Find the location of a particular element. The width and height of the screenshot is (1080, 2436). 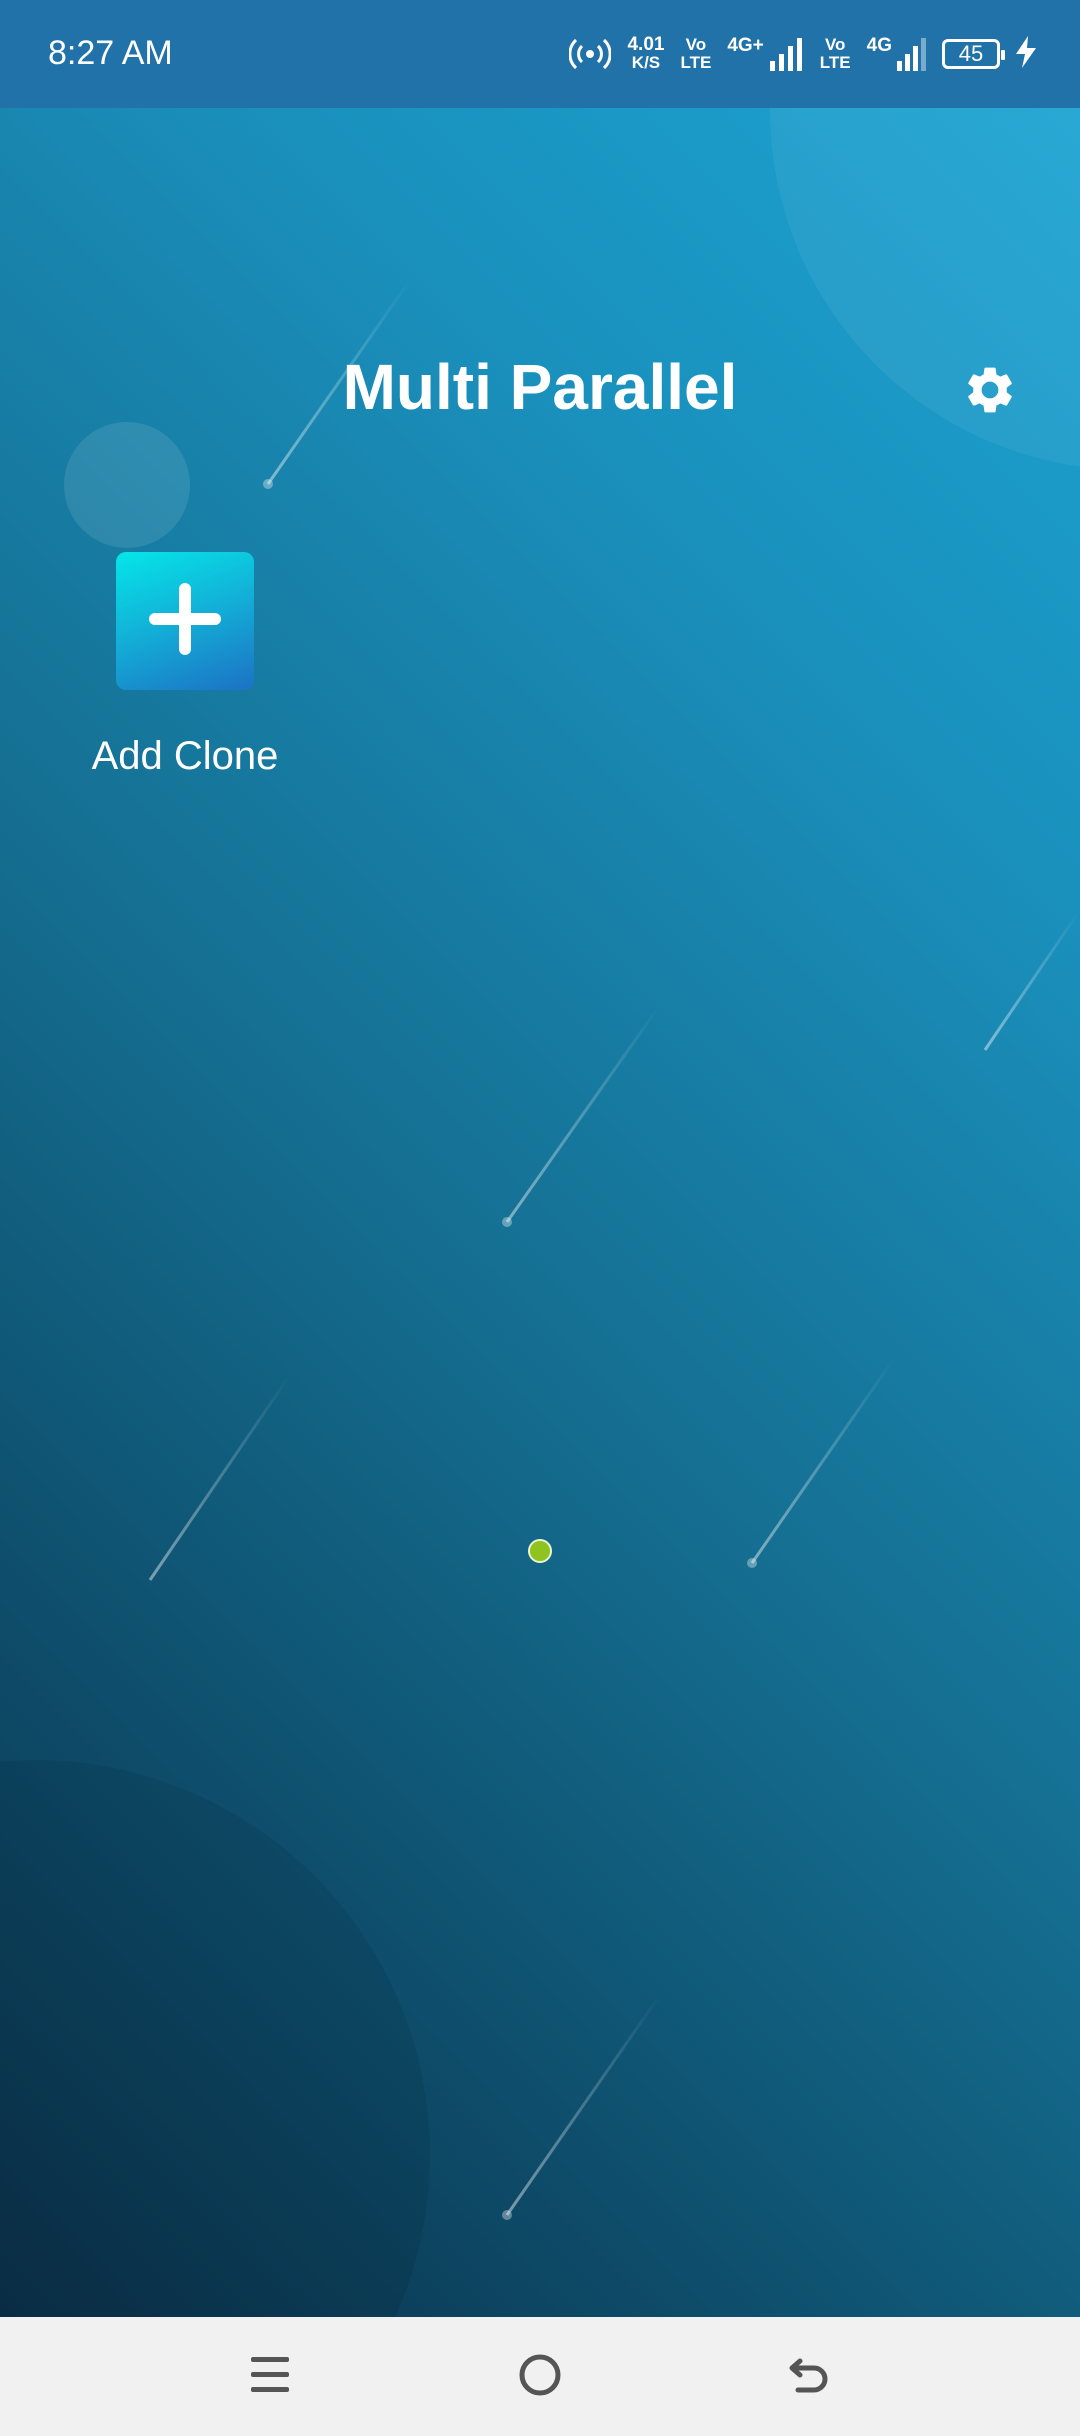

page-title: Multi Parallel is located at coordinates (540, 387).